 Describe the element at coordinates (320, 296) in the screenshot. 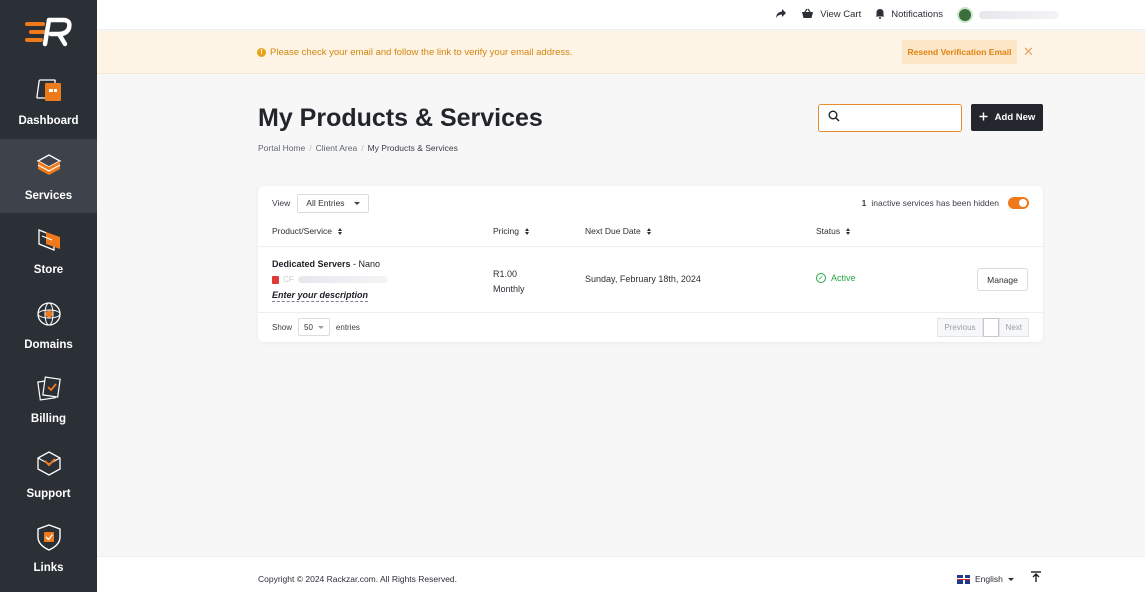

I see `description-edit-link: Enter your description` at that location.